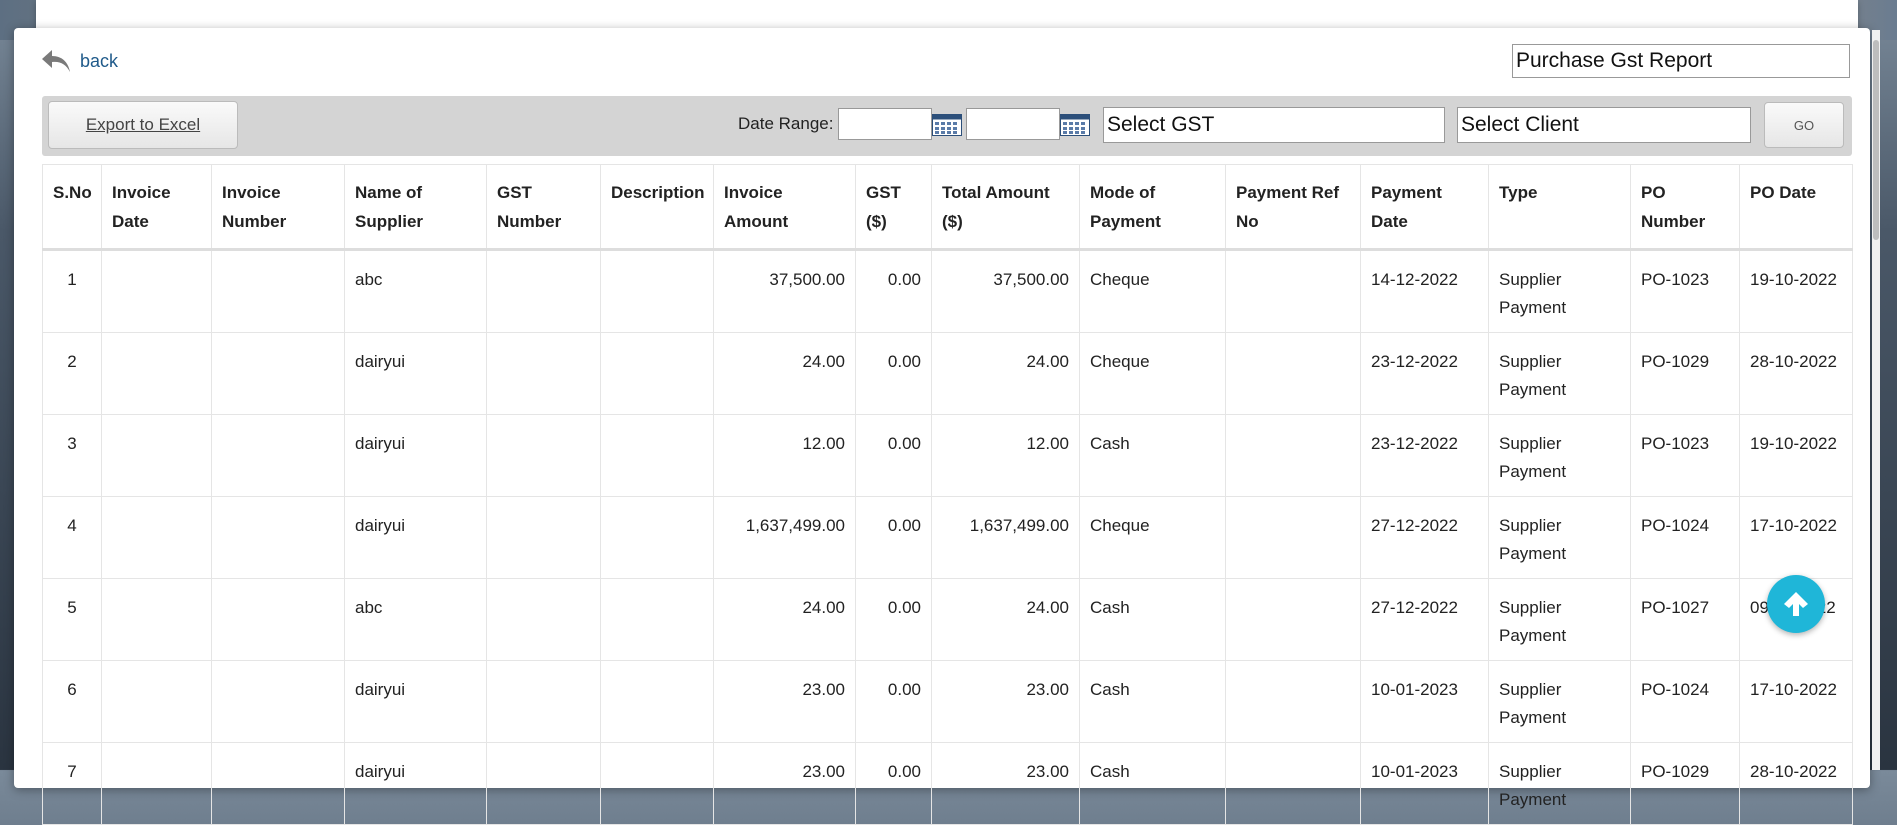  What do you see at coordinates (1293, 207) in the screenshot?
I see `column-header: Payment Ref No` at bounding box center [1293, 207].